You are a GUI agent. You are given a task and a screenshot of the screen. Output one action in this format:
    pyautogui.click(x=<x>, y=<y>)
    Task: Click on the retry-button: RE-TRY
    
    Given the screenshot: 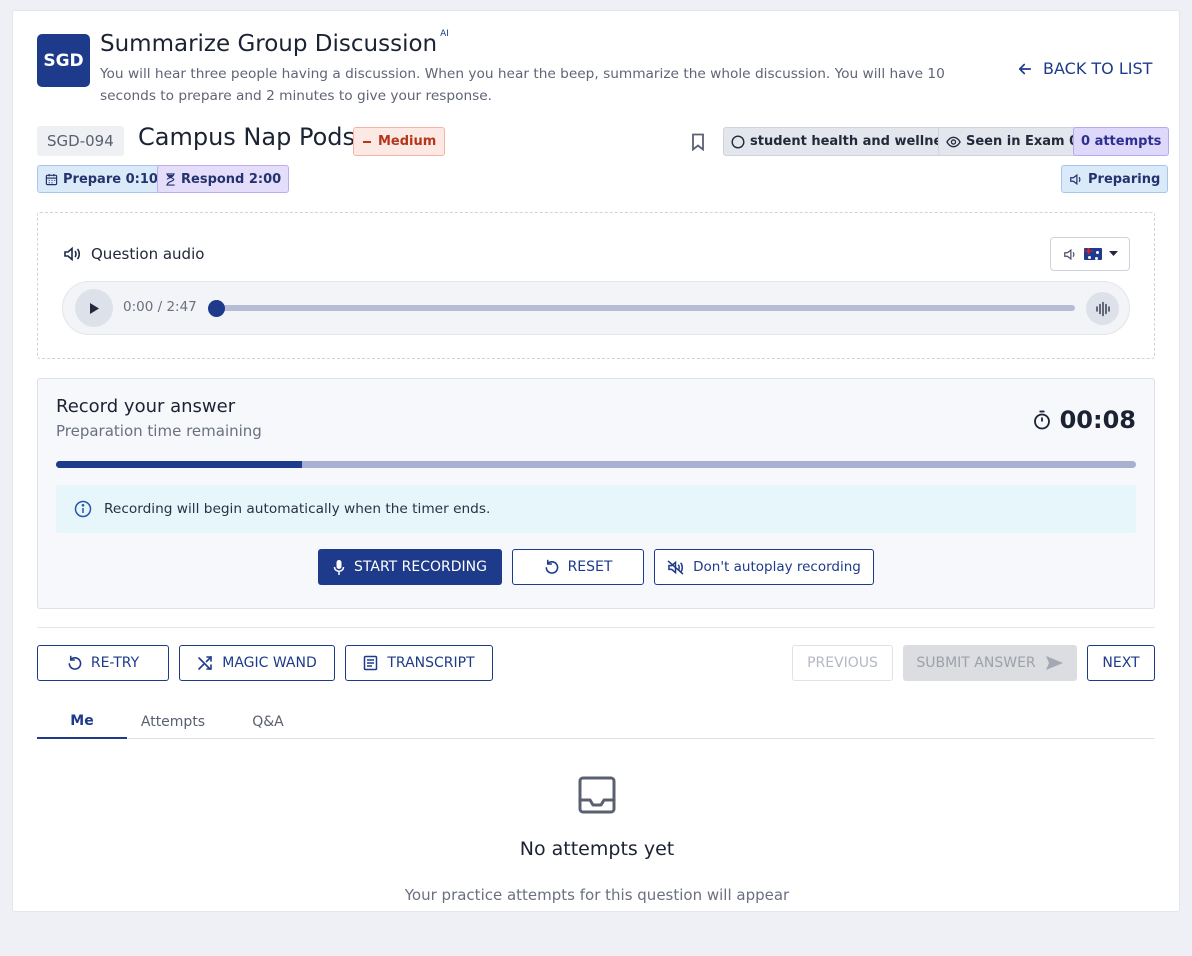 What is the action you would take?
    pyautogui.click(x=103, y=663)
    